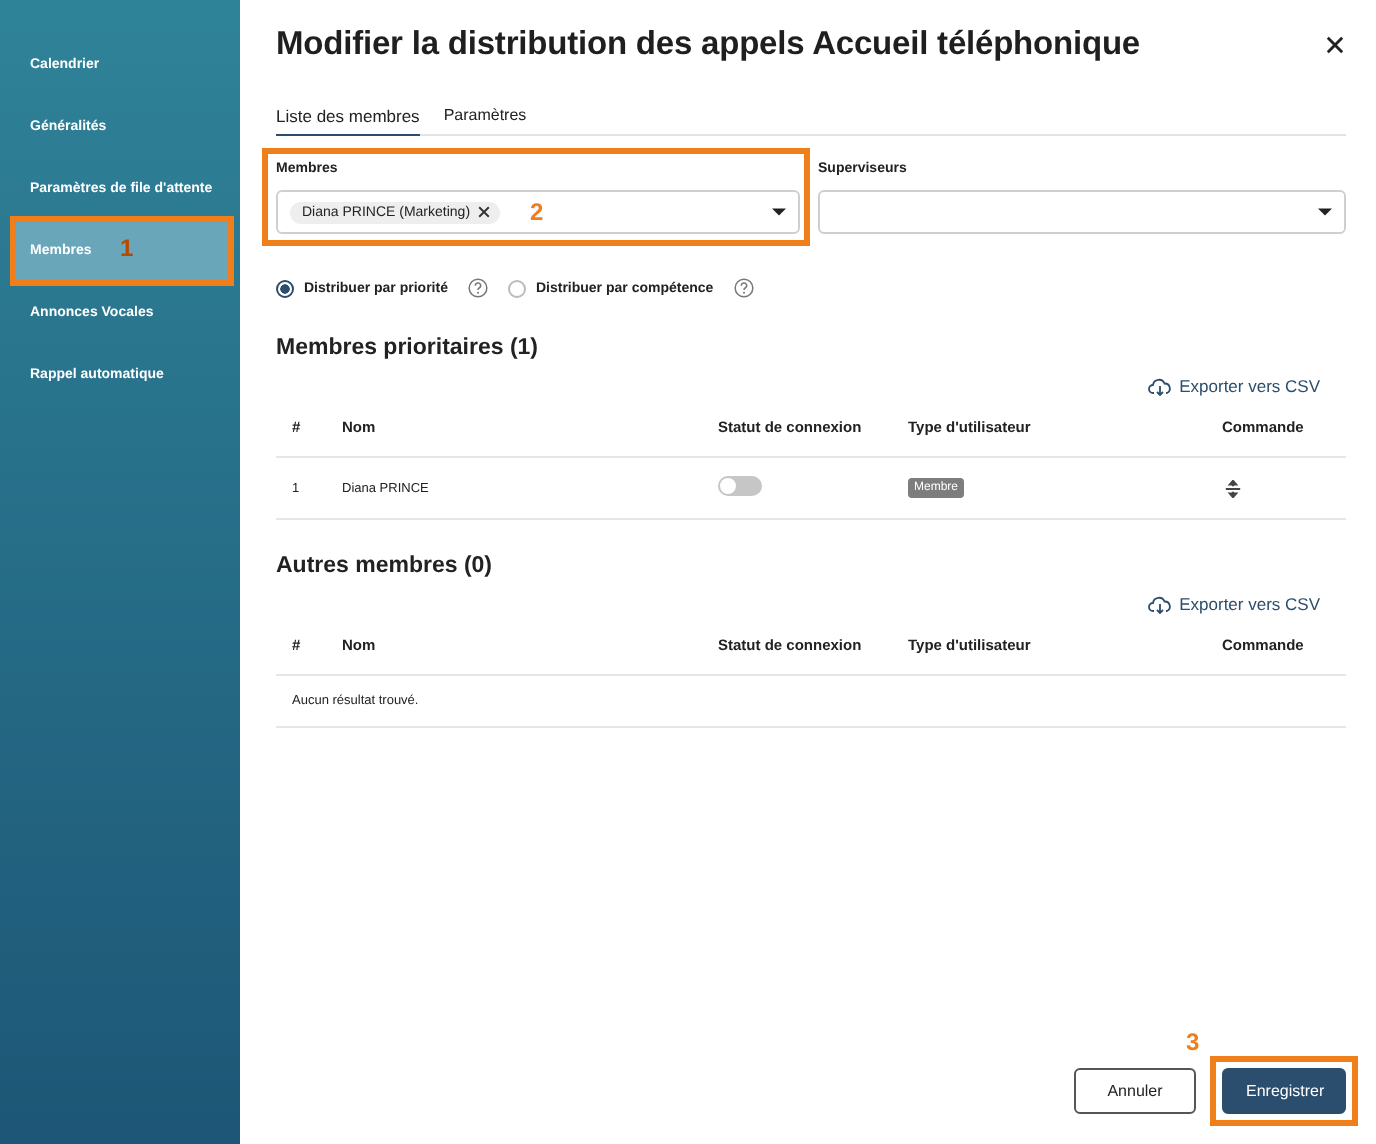 The image size is (1376, 1144). What do you see at coordinates (484, 212) in the screenshot?
I see `remove-icon` at bounding box center [484, 212].